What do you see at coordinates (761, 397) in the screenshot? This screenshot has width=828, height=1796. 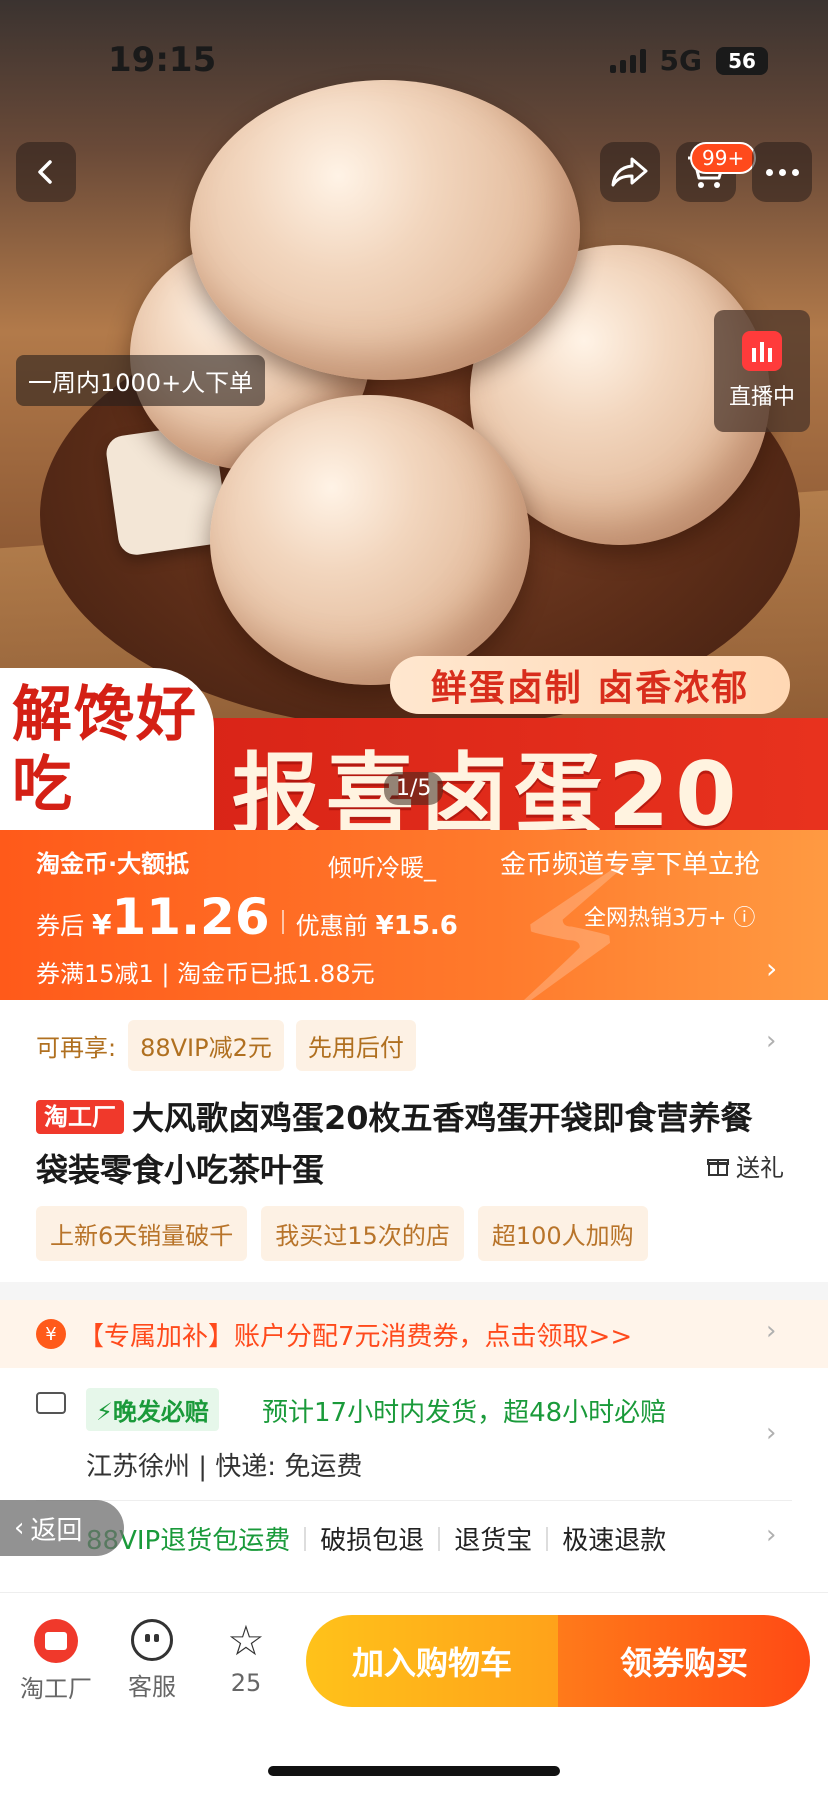 I see `live-label: 直播中` at bounding box center [761, 397].